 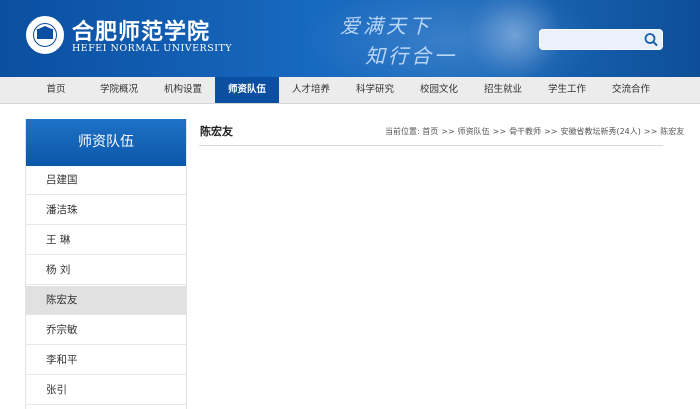 What do you see at coordinates (58, 270) in the screenshot?
I see `sidebar-item-label: 杨 刘` at bounding box center [58, 270].